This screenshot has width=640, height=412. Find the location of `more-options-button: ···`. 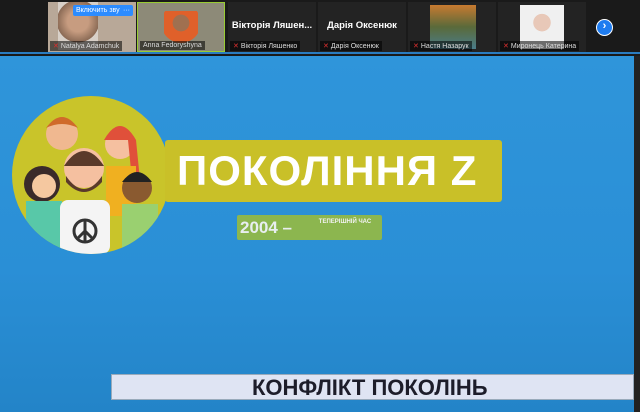

more-options-button: ··· is located at coordinates (126, 10).